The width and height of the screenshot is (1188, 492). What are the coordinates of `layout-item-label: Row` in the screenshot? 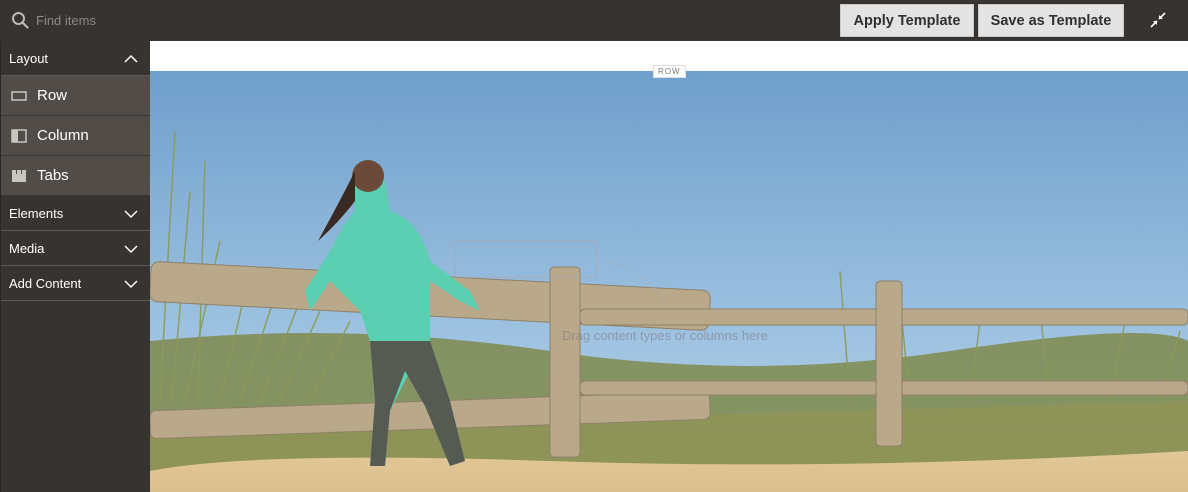 It's located at (52, 95).